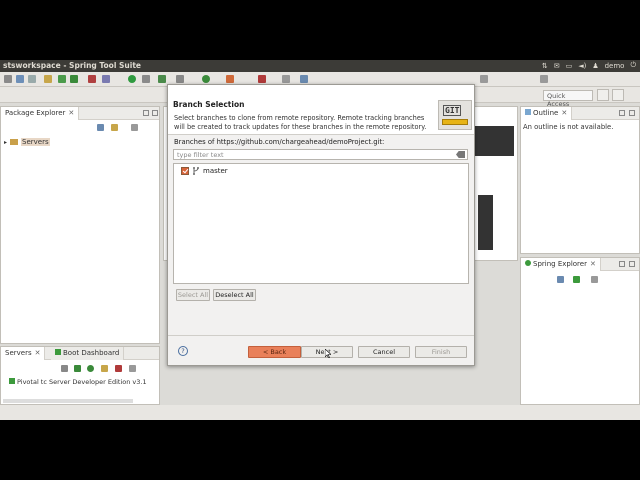 The width and height of the screenshot is (640, 480). I want to click on finish-button: Finish, so click(441, 352).